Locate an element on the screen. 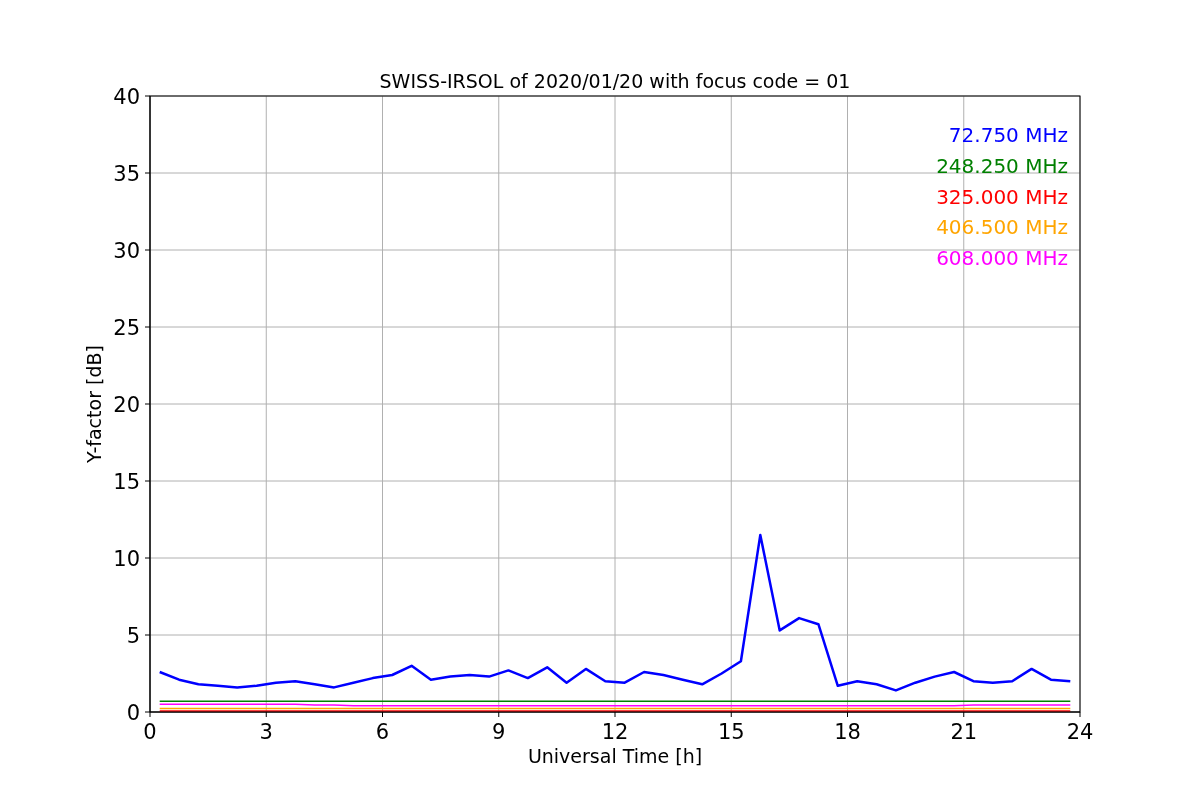  chart-title: SWISS-IRSOL of 2020/01/20 with focus code = 01 is located at coordinates (615, 81).